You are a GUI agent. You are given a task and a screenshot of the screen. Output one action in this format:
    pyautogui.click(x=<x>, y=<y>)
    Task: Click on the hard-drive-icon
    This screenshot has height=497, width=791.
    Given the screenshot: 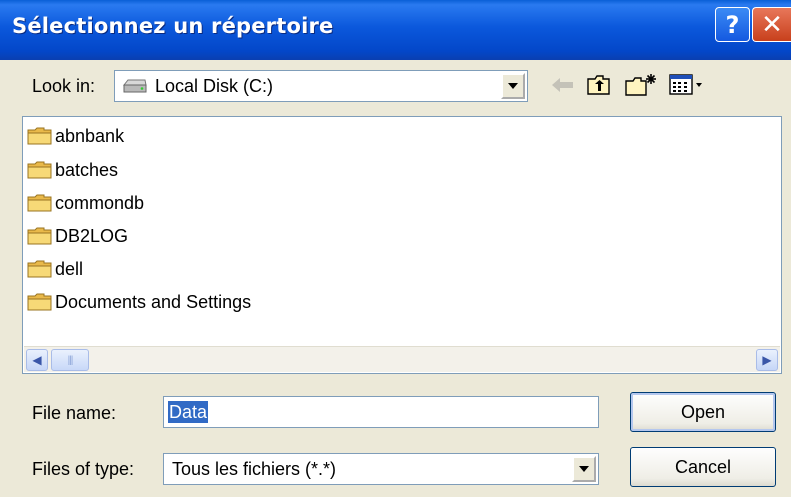 What is the action you would take?
    pyautogui.click(x=135, y=86)
    